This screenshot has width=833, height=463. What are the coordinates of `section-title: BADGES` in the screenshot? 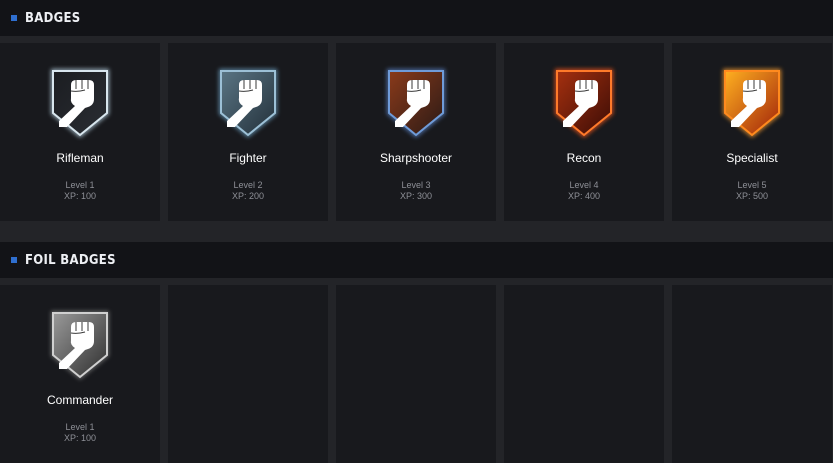 It's located at (53, 18).